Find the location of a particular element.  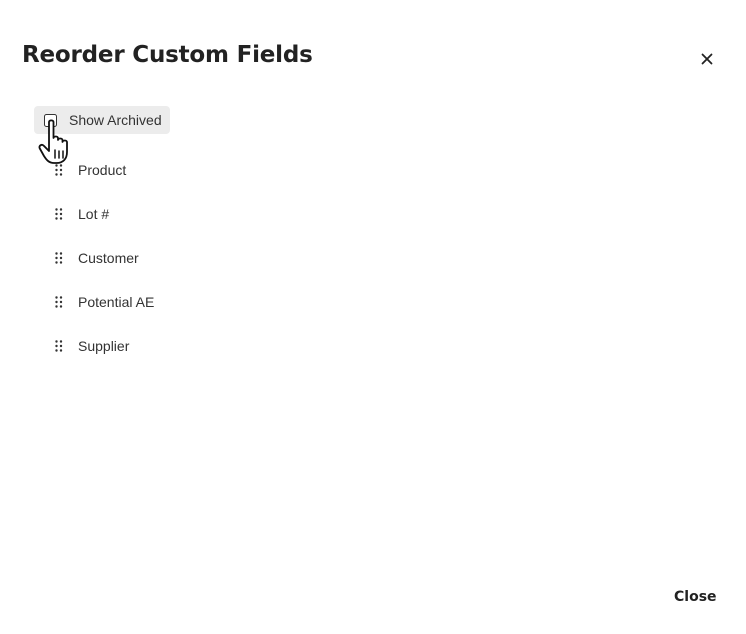

show-archived-label: Show Archived is located at coordinates (115, 120).